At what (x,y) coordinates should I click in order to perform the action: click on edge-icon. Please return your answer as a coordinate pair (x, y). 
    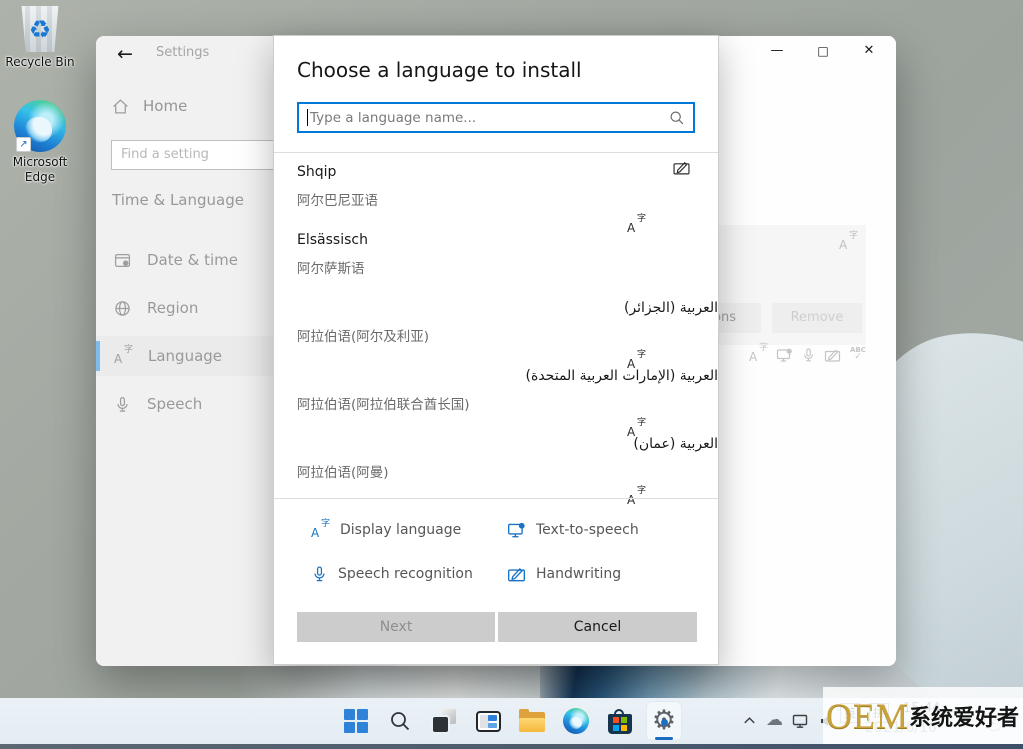
    Looking at the image, I should click on (576, 721).